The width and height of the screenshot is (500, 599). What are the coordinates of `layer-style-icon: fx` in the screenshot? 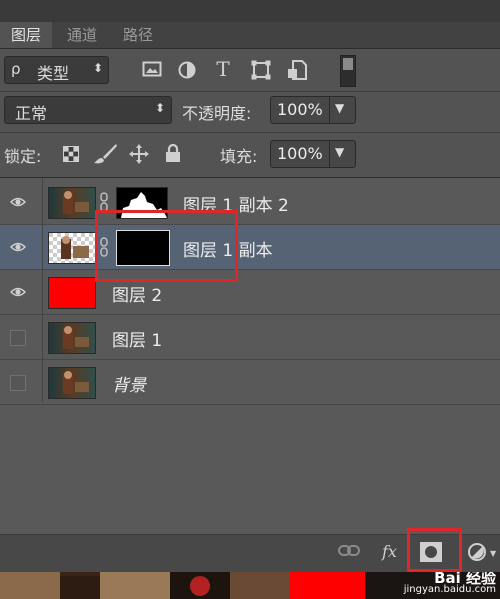 It's located at (389, 551).